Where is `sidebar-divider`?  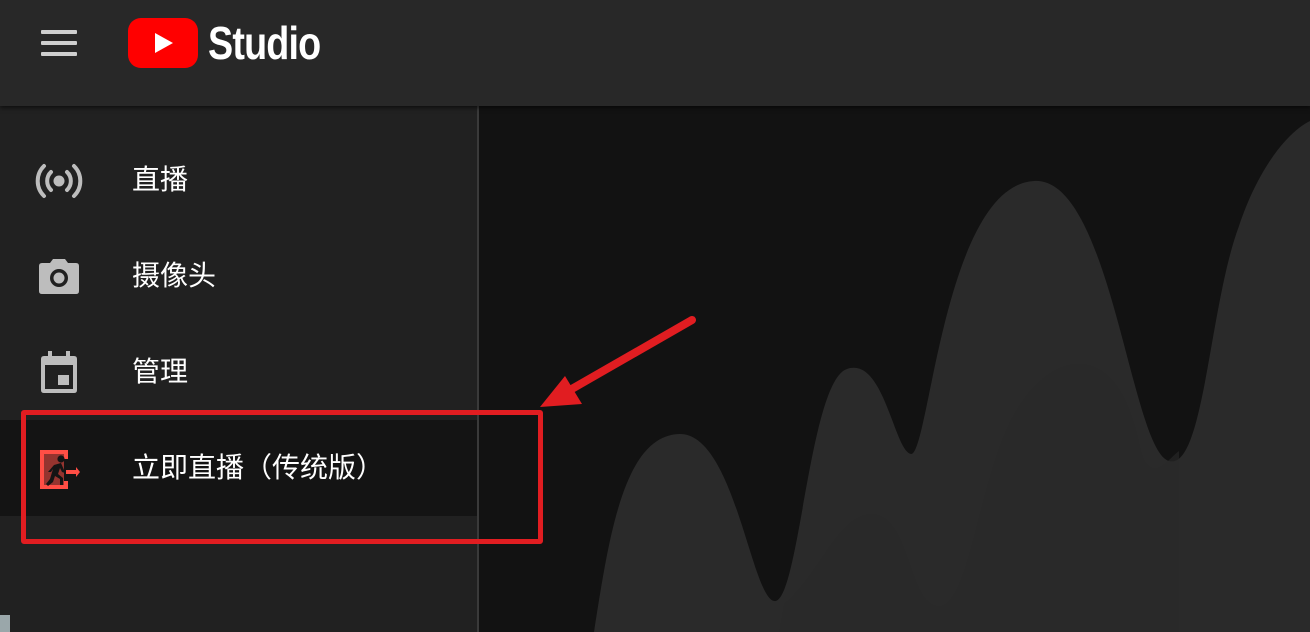
sidebar-divider is located at coordinates (478, 369).